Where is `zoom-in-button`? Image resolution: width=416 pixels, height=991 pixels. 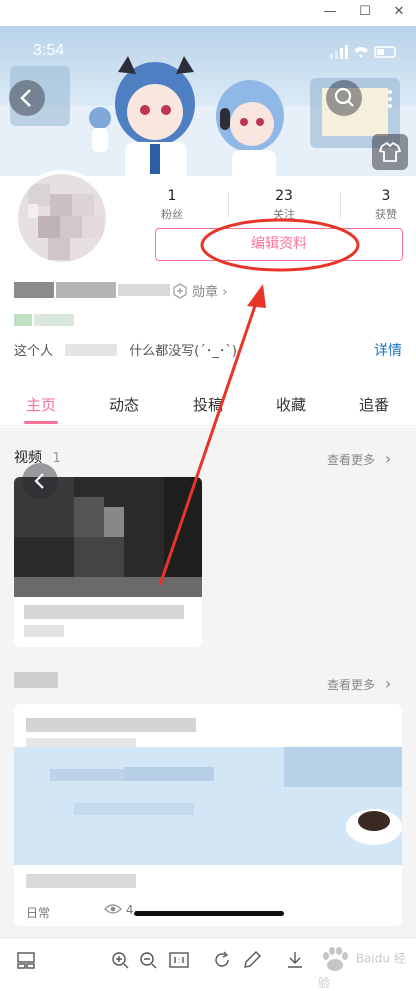 zoom-in-button is located at coordinates (120, 960).